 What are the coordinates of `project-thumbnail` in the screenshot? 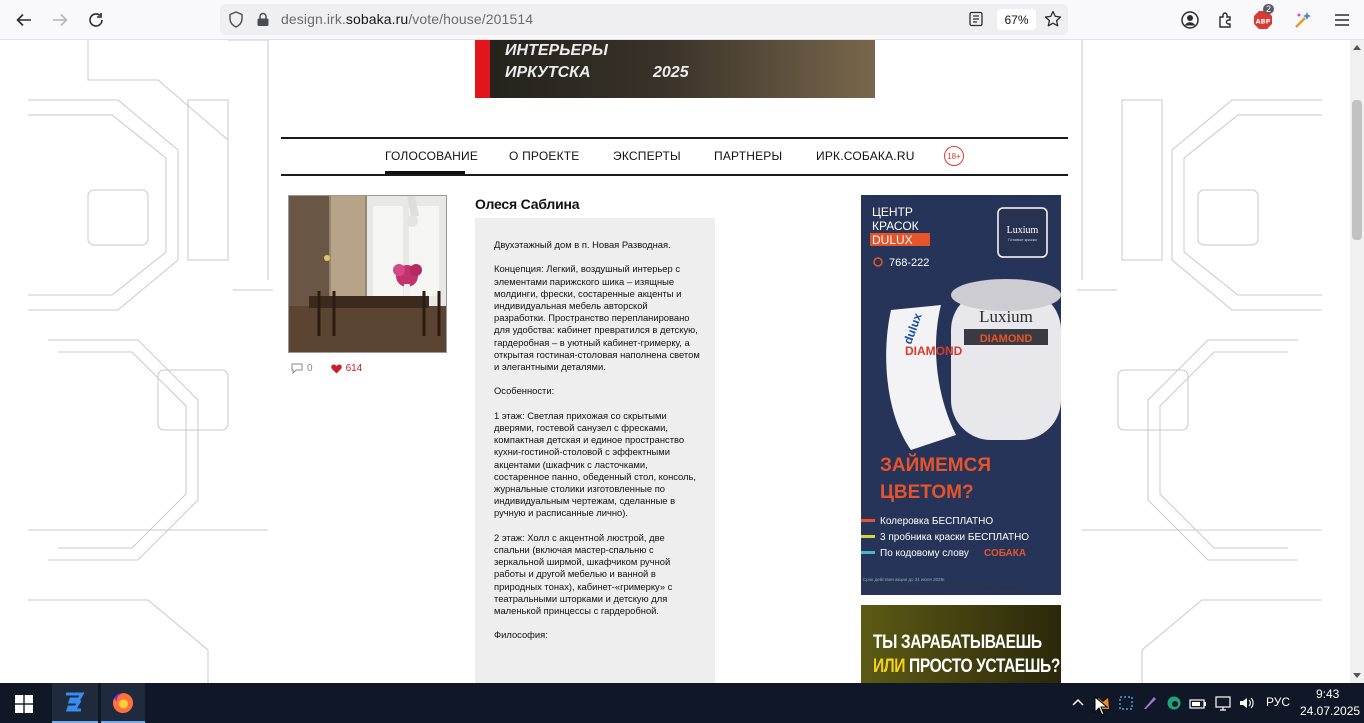 It's located at (367, 274).